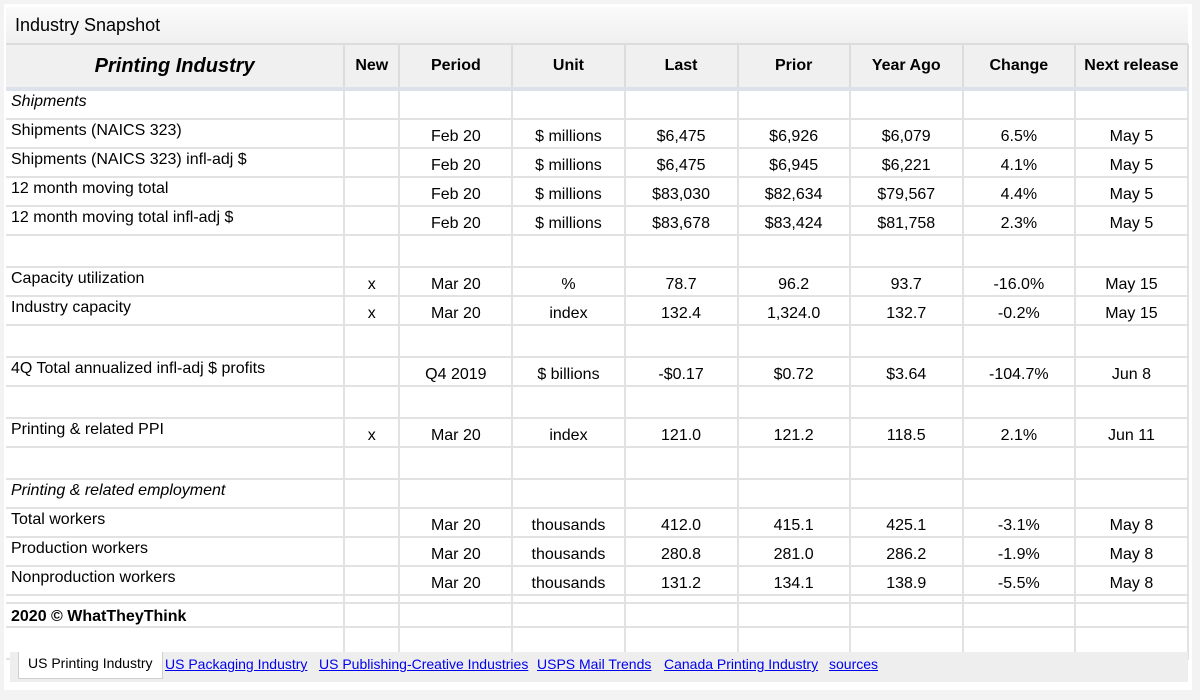 The height and width of the screenshot is (700, 1200). What do you see at coordinates (176, 67) in the screenshot?
I see `header-printing-industry: Printing Industry` at bounding box center [176, 67].